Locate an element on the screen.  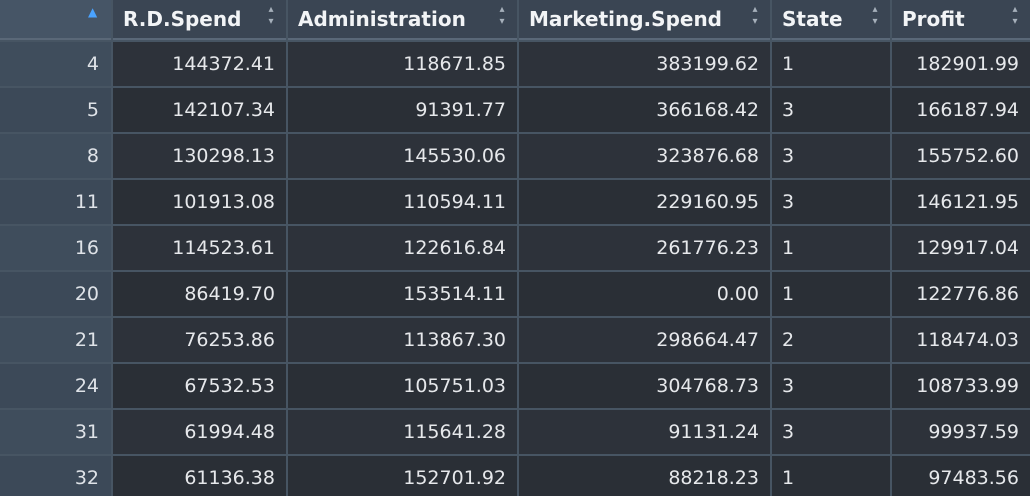
table-row: 16 114523.61 122616.84 261776.23 1 129917.04 is located at coordinates (515, 248).